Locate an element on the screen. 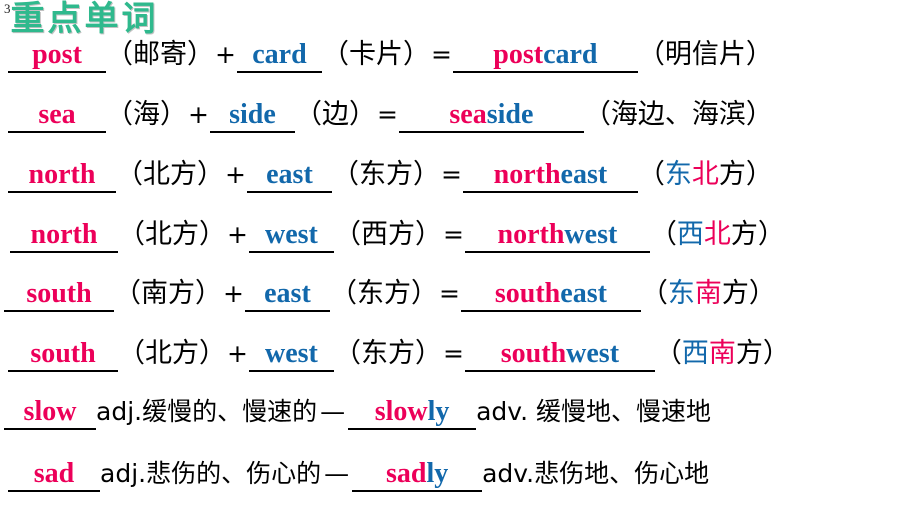 This screenshot has width=920, height=518. adv-definition: adv. 缓慢地、慢速地 is located at coordinates (594, 411).